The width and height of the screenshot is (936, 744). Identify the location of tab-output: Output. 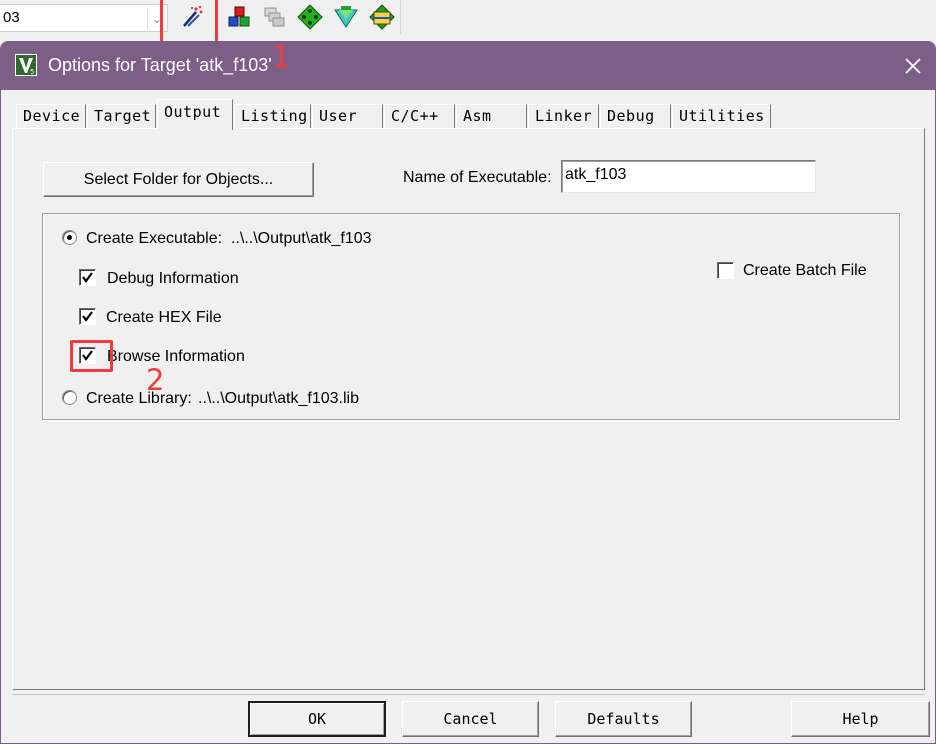
(195, 114).